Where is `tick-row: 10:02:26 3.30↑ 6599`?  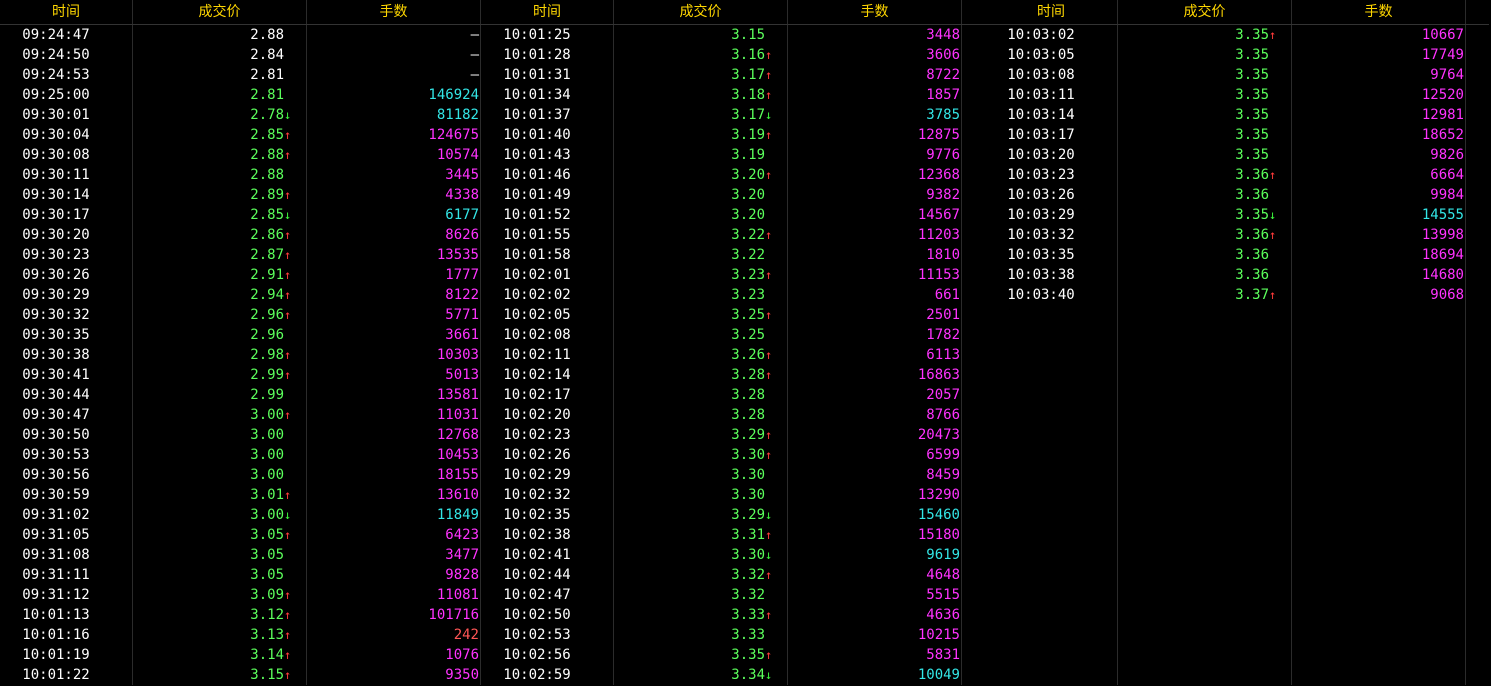 tick-row: 10:02:26 3.30↑ 6599 is located at coordinates (733, 455).